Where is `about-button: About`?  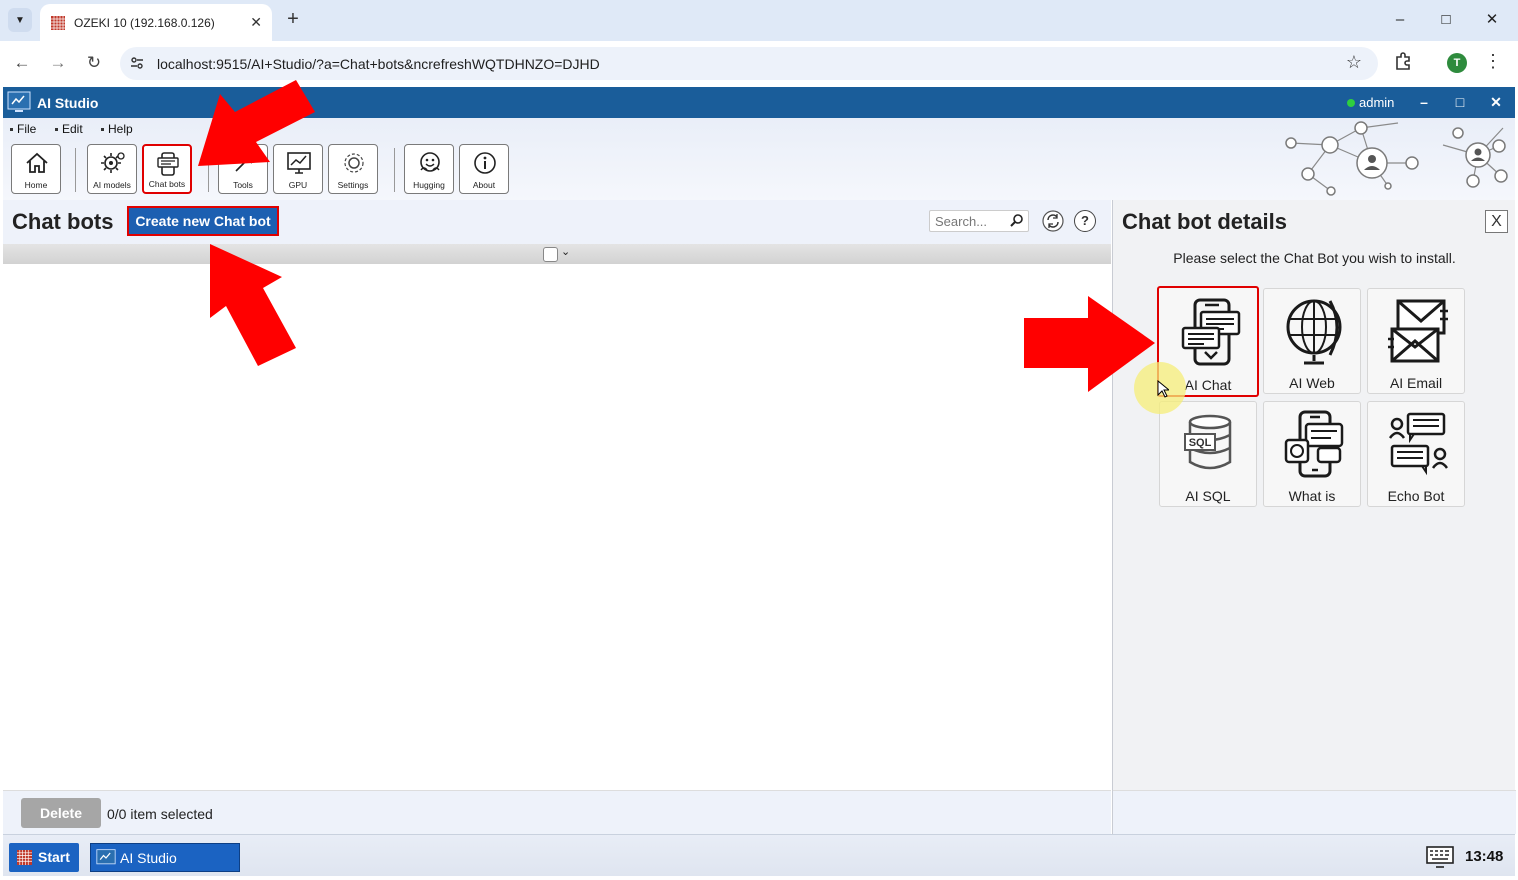 about-button: About is located at coordinates (484, 169).